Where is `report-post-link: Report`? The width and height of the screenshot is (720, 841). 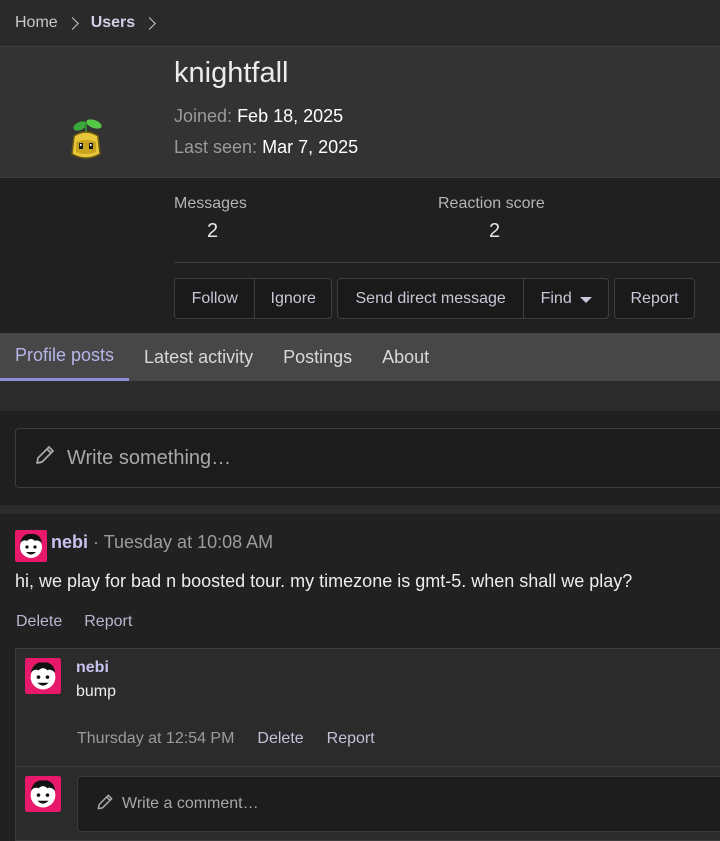 report-post-link: Report is located at coordinates (108, 622).